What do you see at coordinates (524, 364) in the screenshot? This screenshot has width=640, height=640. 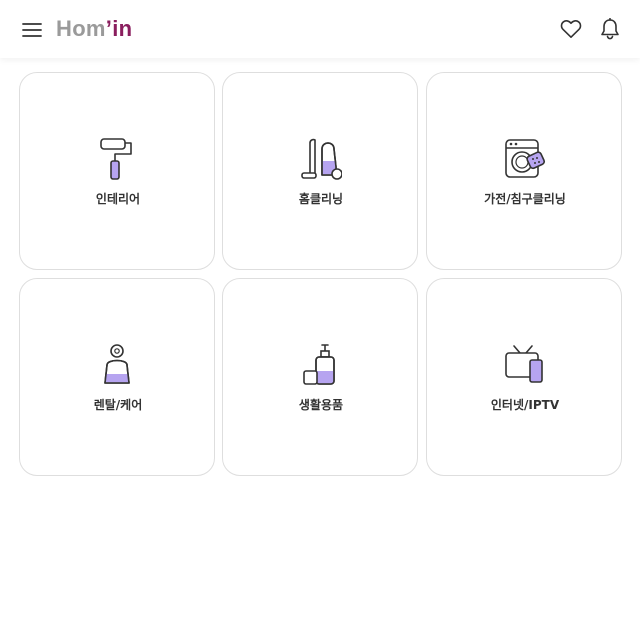 I see `tv-phone-icon` at bounding box center [524, 364].